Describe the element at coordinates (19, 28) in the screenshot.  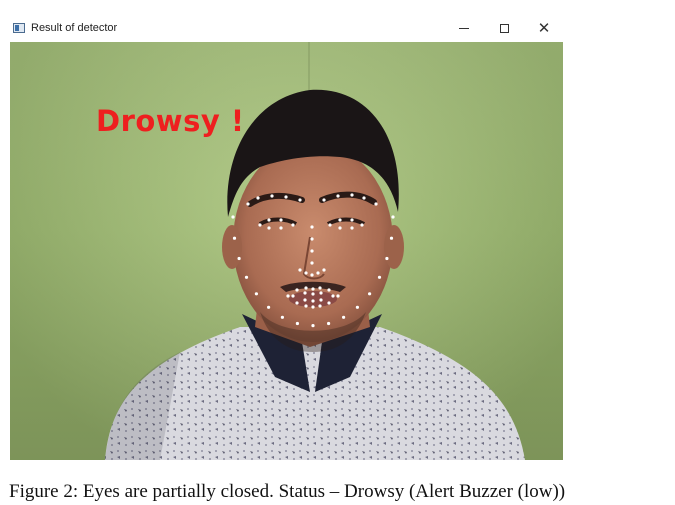
I see `app-icon` at that location.